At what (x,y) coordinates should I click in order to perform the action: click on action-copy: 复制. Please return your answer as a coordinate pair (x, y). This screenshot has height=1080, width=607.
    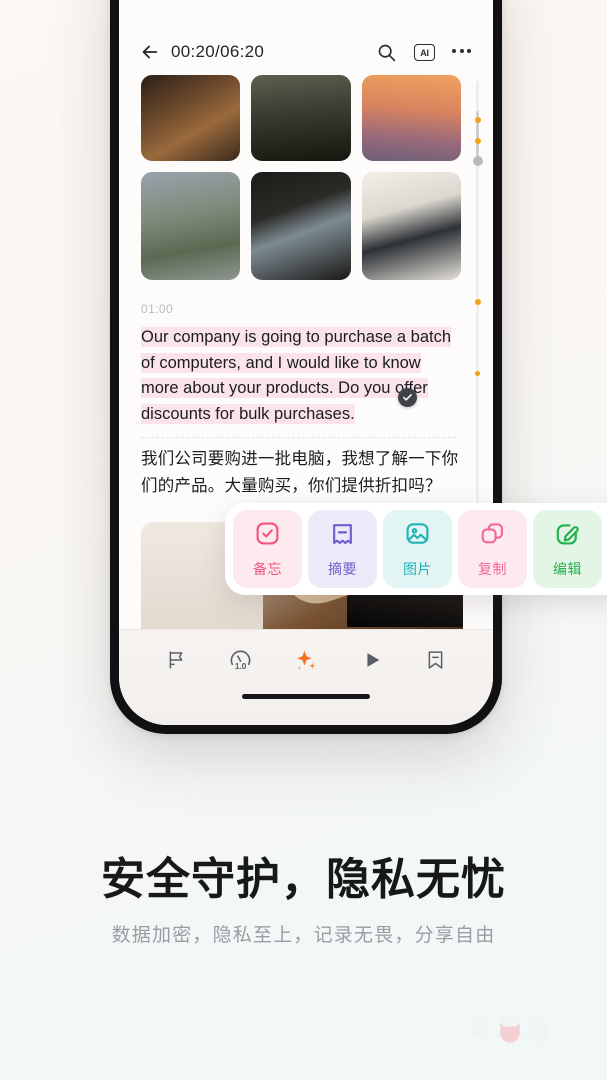
    Looking at the image, I should click on (492, 549).